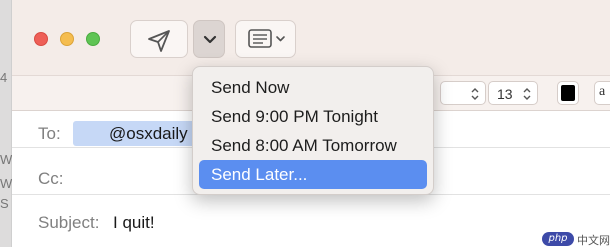  What do you see at coordinates (49, 133) in the screenshot?
I see `to-label: To:` at bounding box center [49, 133].